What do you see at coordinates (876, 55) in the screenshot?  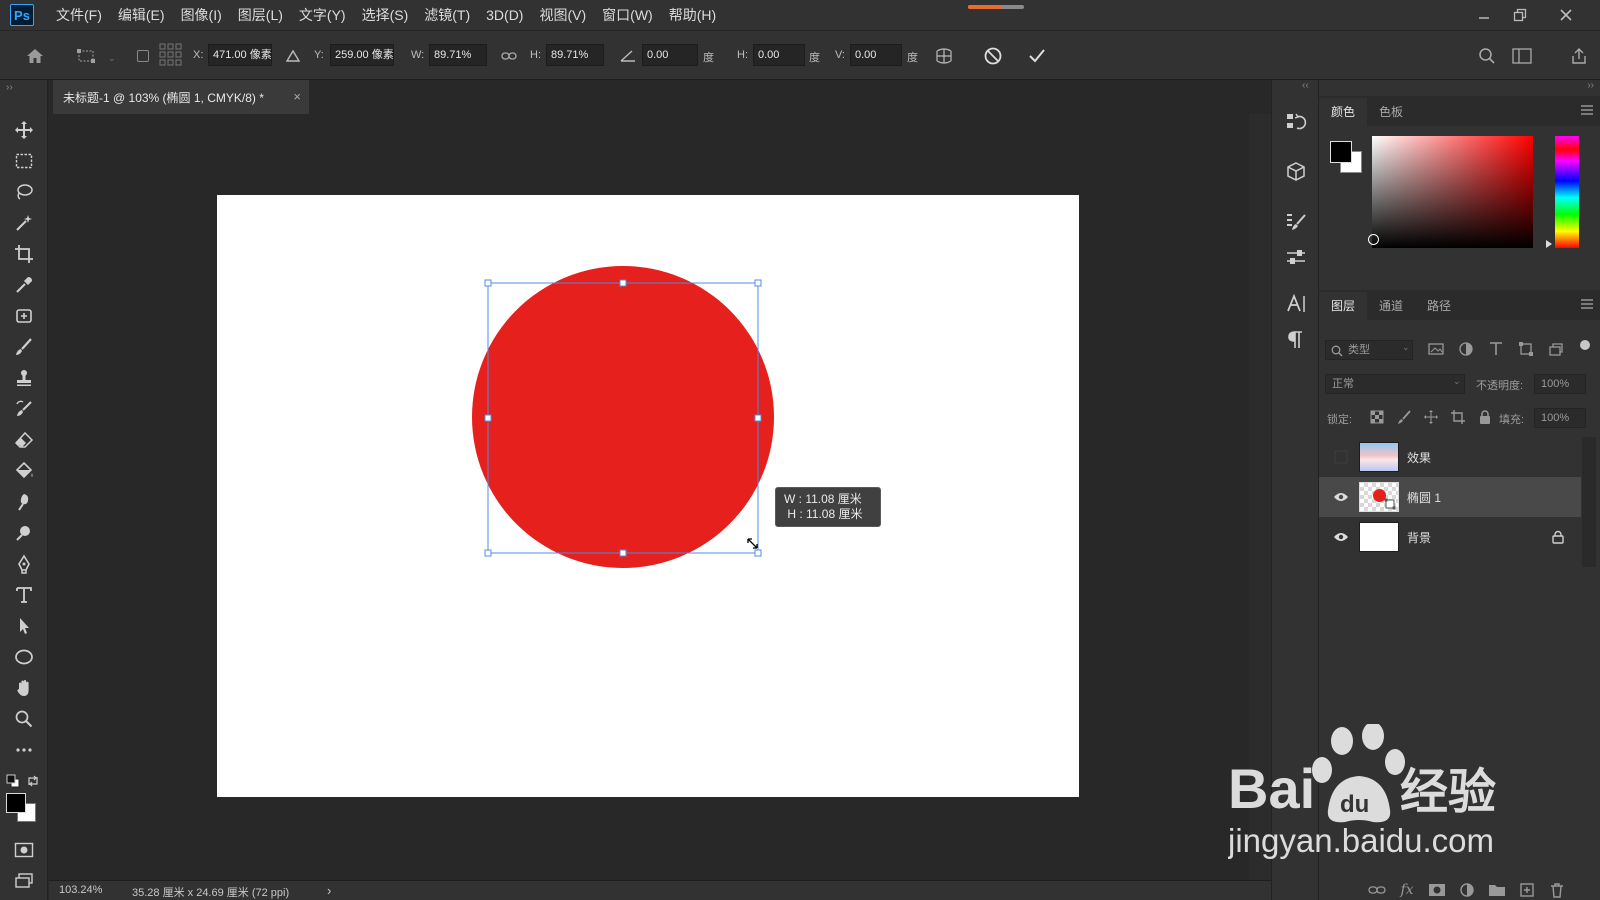 I see `skew-v-field: 0.00` at bounding box center [876, 55].